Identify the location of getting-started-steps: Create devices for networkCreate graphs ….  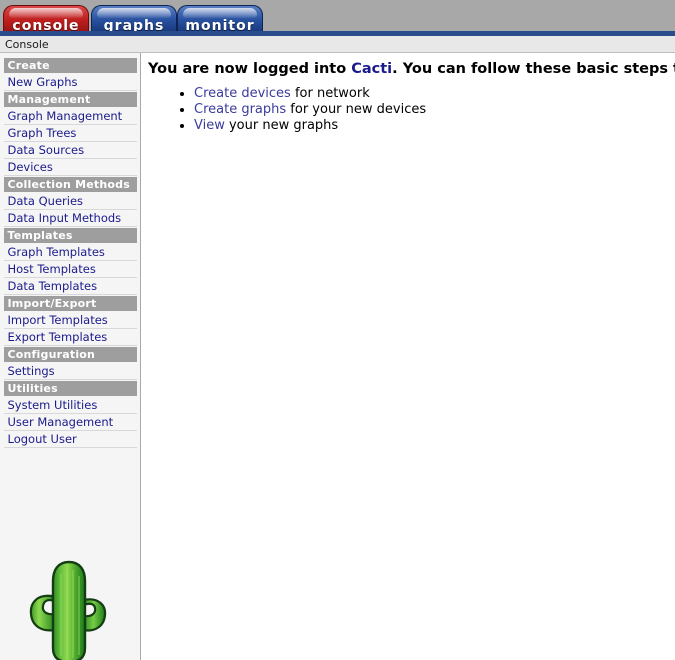
(406, 110).